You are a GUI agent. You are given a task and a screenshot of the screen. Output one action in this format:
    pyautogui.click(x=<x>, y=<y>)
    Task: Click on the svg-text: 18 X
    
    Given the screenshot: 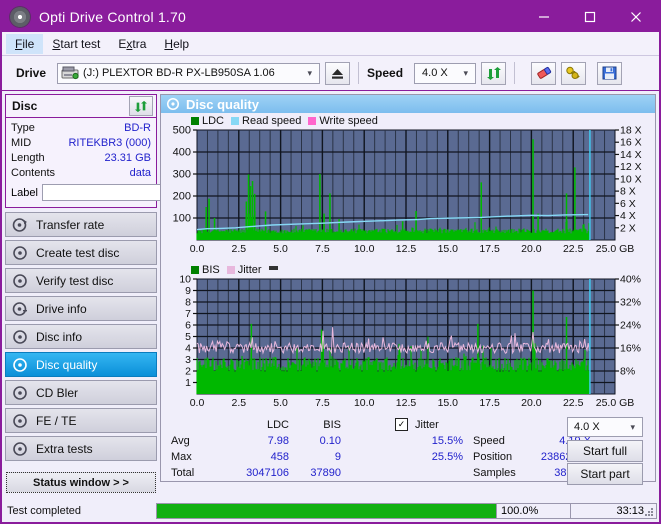 What is the action you would take?
    pyautogui.click(x=631, y=131)
    